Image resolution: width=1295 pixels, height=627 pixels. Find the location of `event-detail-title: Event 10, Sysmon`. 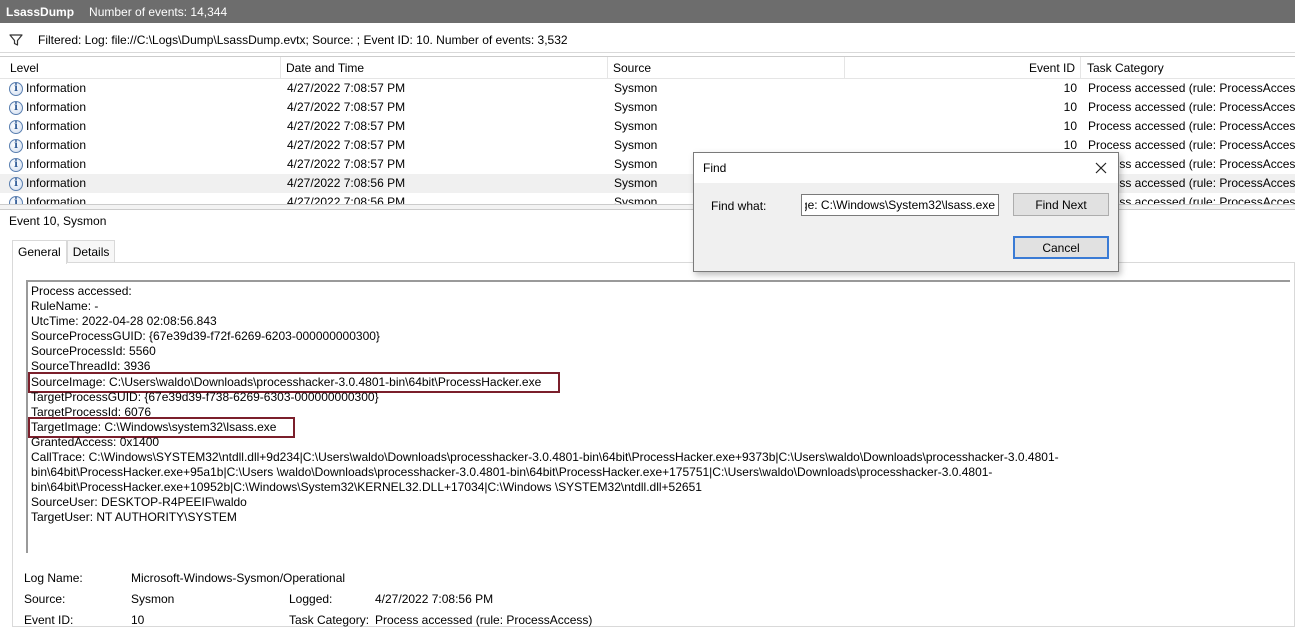

event-detail-title: Event 10, Sysmon is located at coordinates (58, 221).